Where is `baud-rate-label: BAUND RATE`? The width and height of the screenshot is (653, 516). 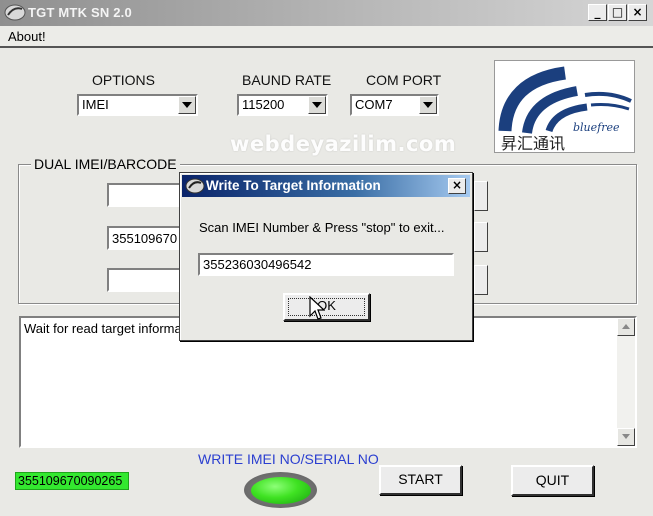
baud-rate-label: BAUND RATE is located at coordinates (287, 80).